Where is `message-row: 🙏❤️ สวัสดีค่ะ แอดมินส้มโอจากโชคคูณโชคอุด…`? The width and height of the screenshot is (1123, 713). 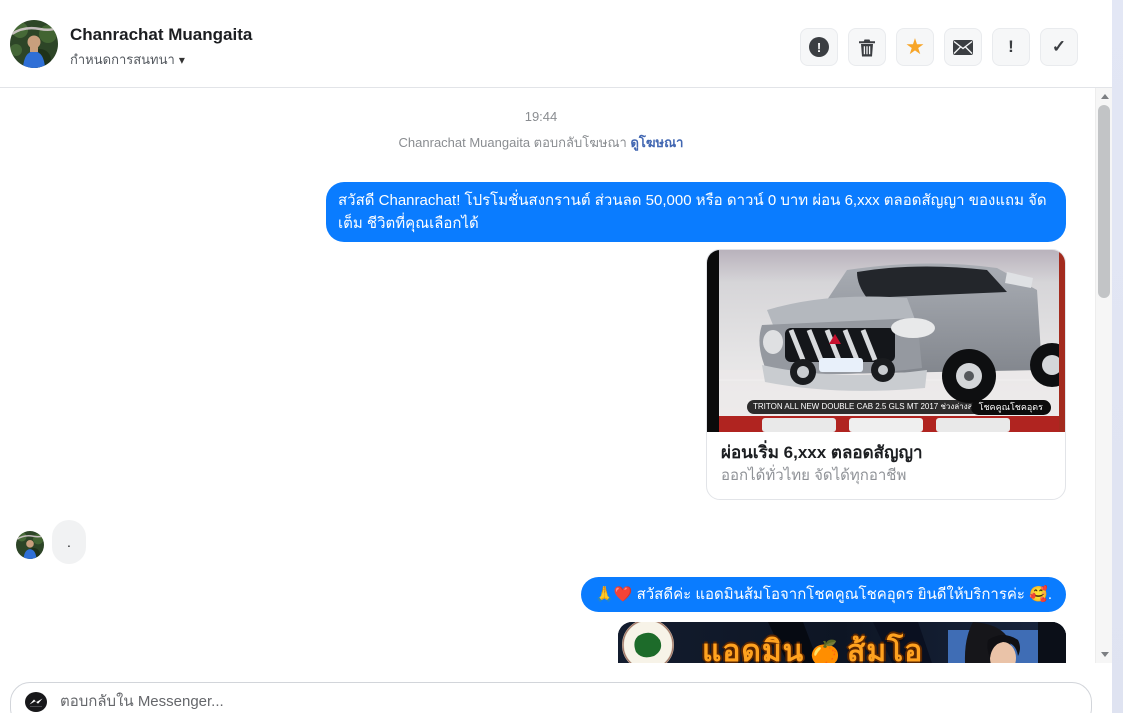 message-row: 🙏❤️ สวัสดีค่ะ แอดมินส้มโอจากโชคคูณโชคอุด… is located at coordinates (541, 594).